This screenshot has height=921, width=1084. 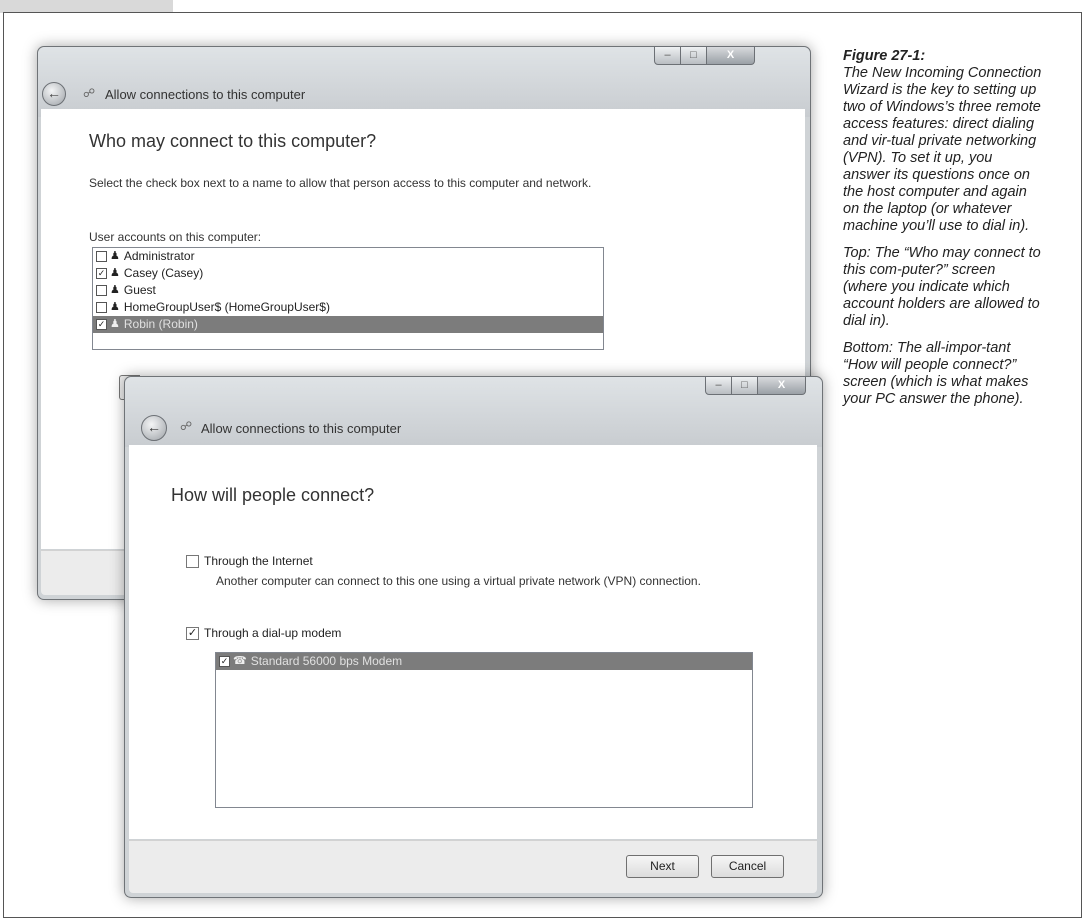 I want to click on account-list-item: ✓ ♟ Casey (Casey), so click(x=348, y=273).